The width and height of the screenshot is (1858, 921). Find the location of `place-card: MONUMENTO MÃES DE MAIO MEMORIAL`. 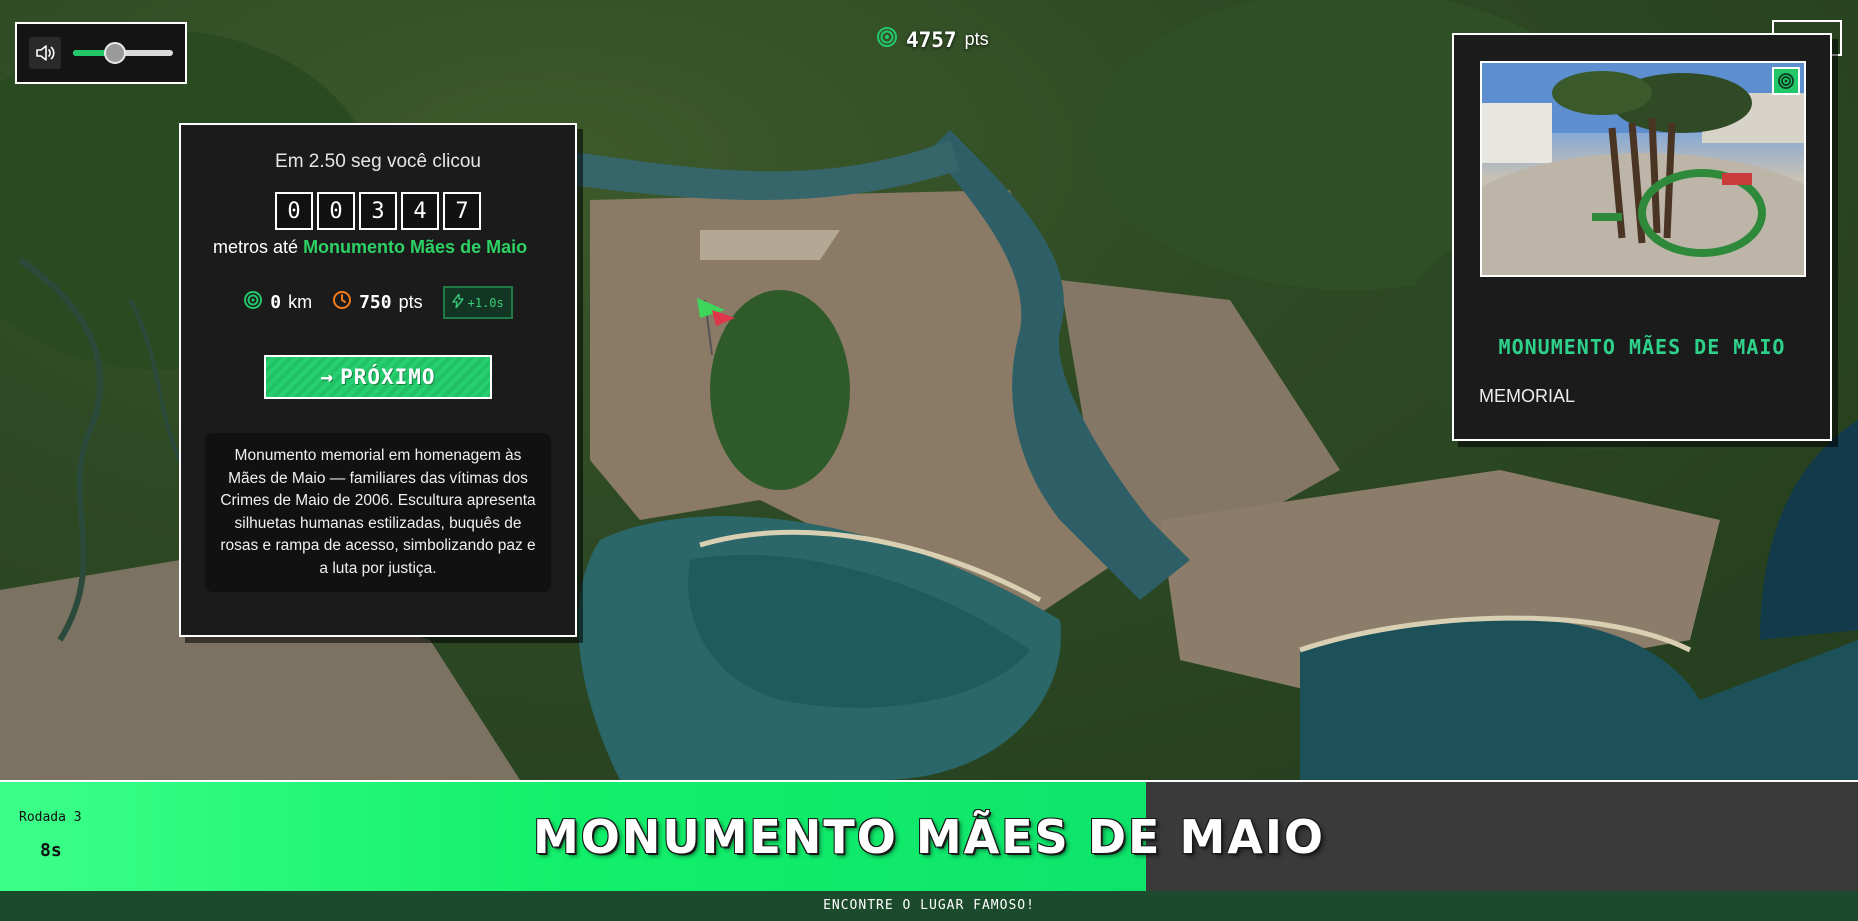

place-card: MONUMENTO MÃES DE MAIO MEMORIAL is located at coordinates (1642, 237).